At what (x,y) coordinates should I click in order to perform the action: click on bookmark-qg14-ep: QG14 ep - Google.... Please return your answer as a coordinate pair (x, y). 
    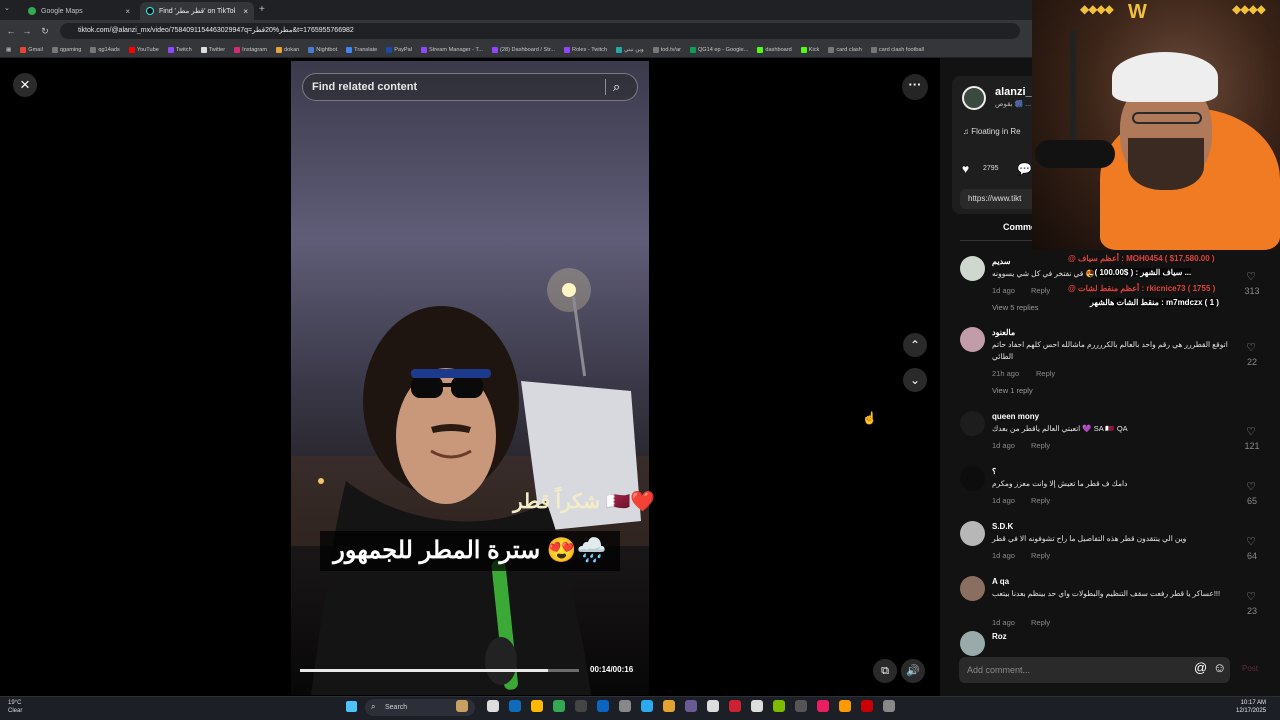
    Looking at the image, I should click on (718, 49).